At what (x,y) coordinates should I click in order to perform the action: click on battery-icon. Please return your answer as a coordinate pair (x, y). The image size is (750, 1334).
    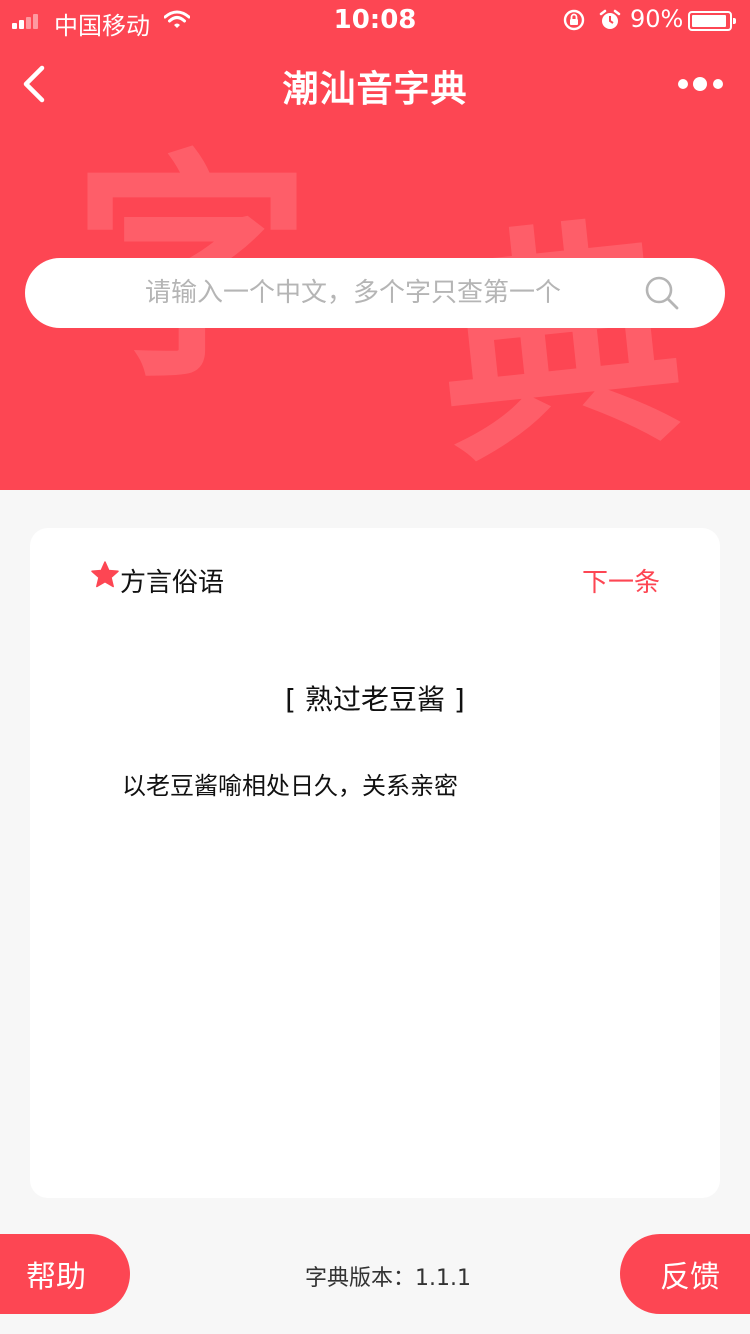
    Looking at the image, I should click on (712, 21).